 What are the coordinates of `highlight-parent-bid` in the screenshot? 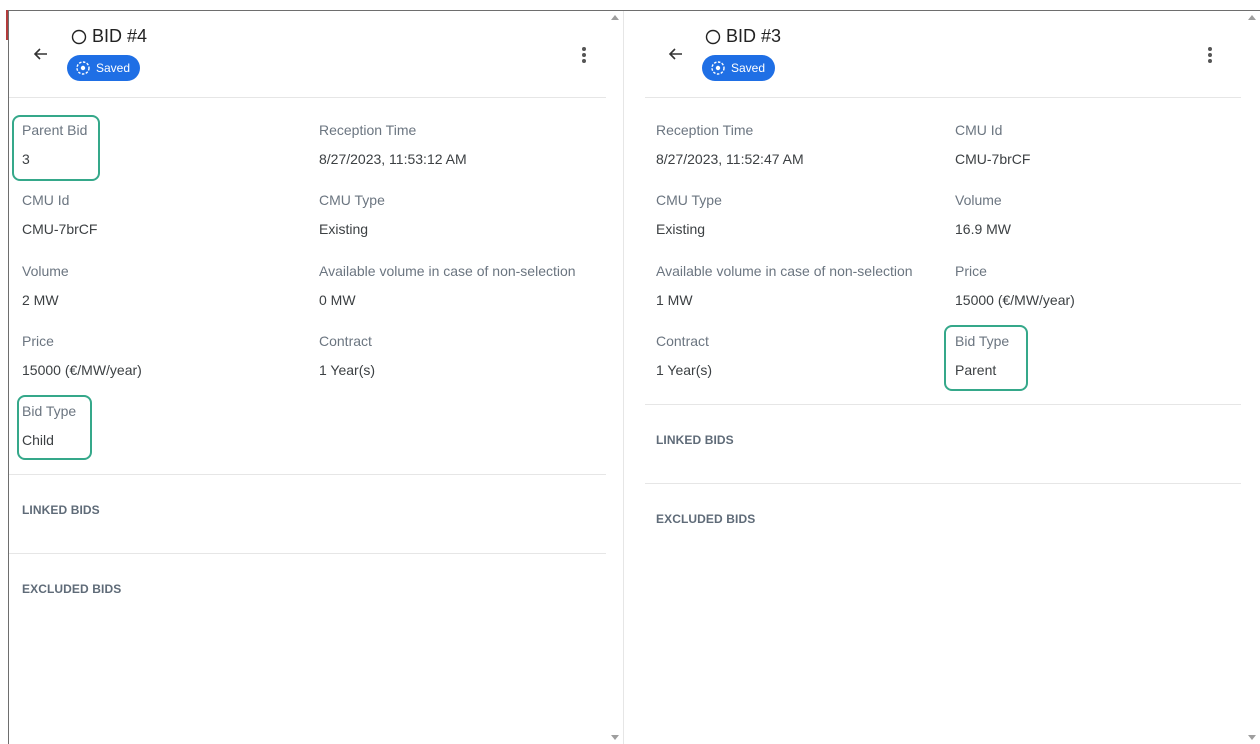 It's located at (56, 148).